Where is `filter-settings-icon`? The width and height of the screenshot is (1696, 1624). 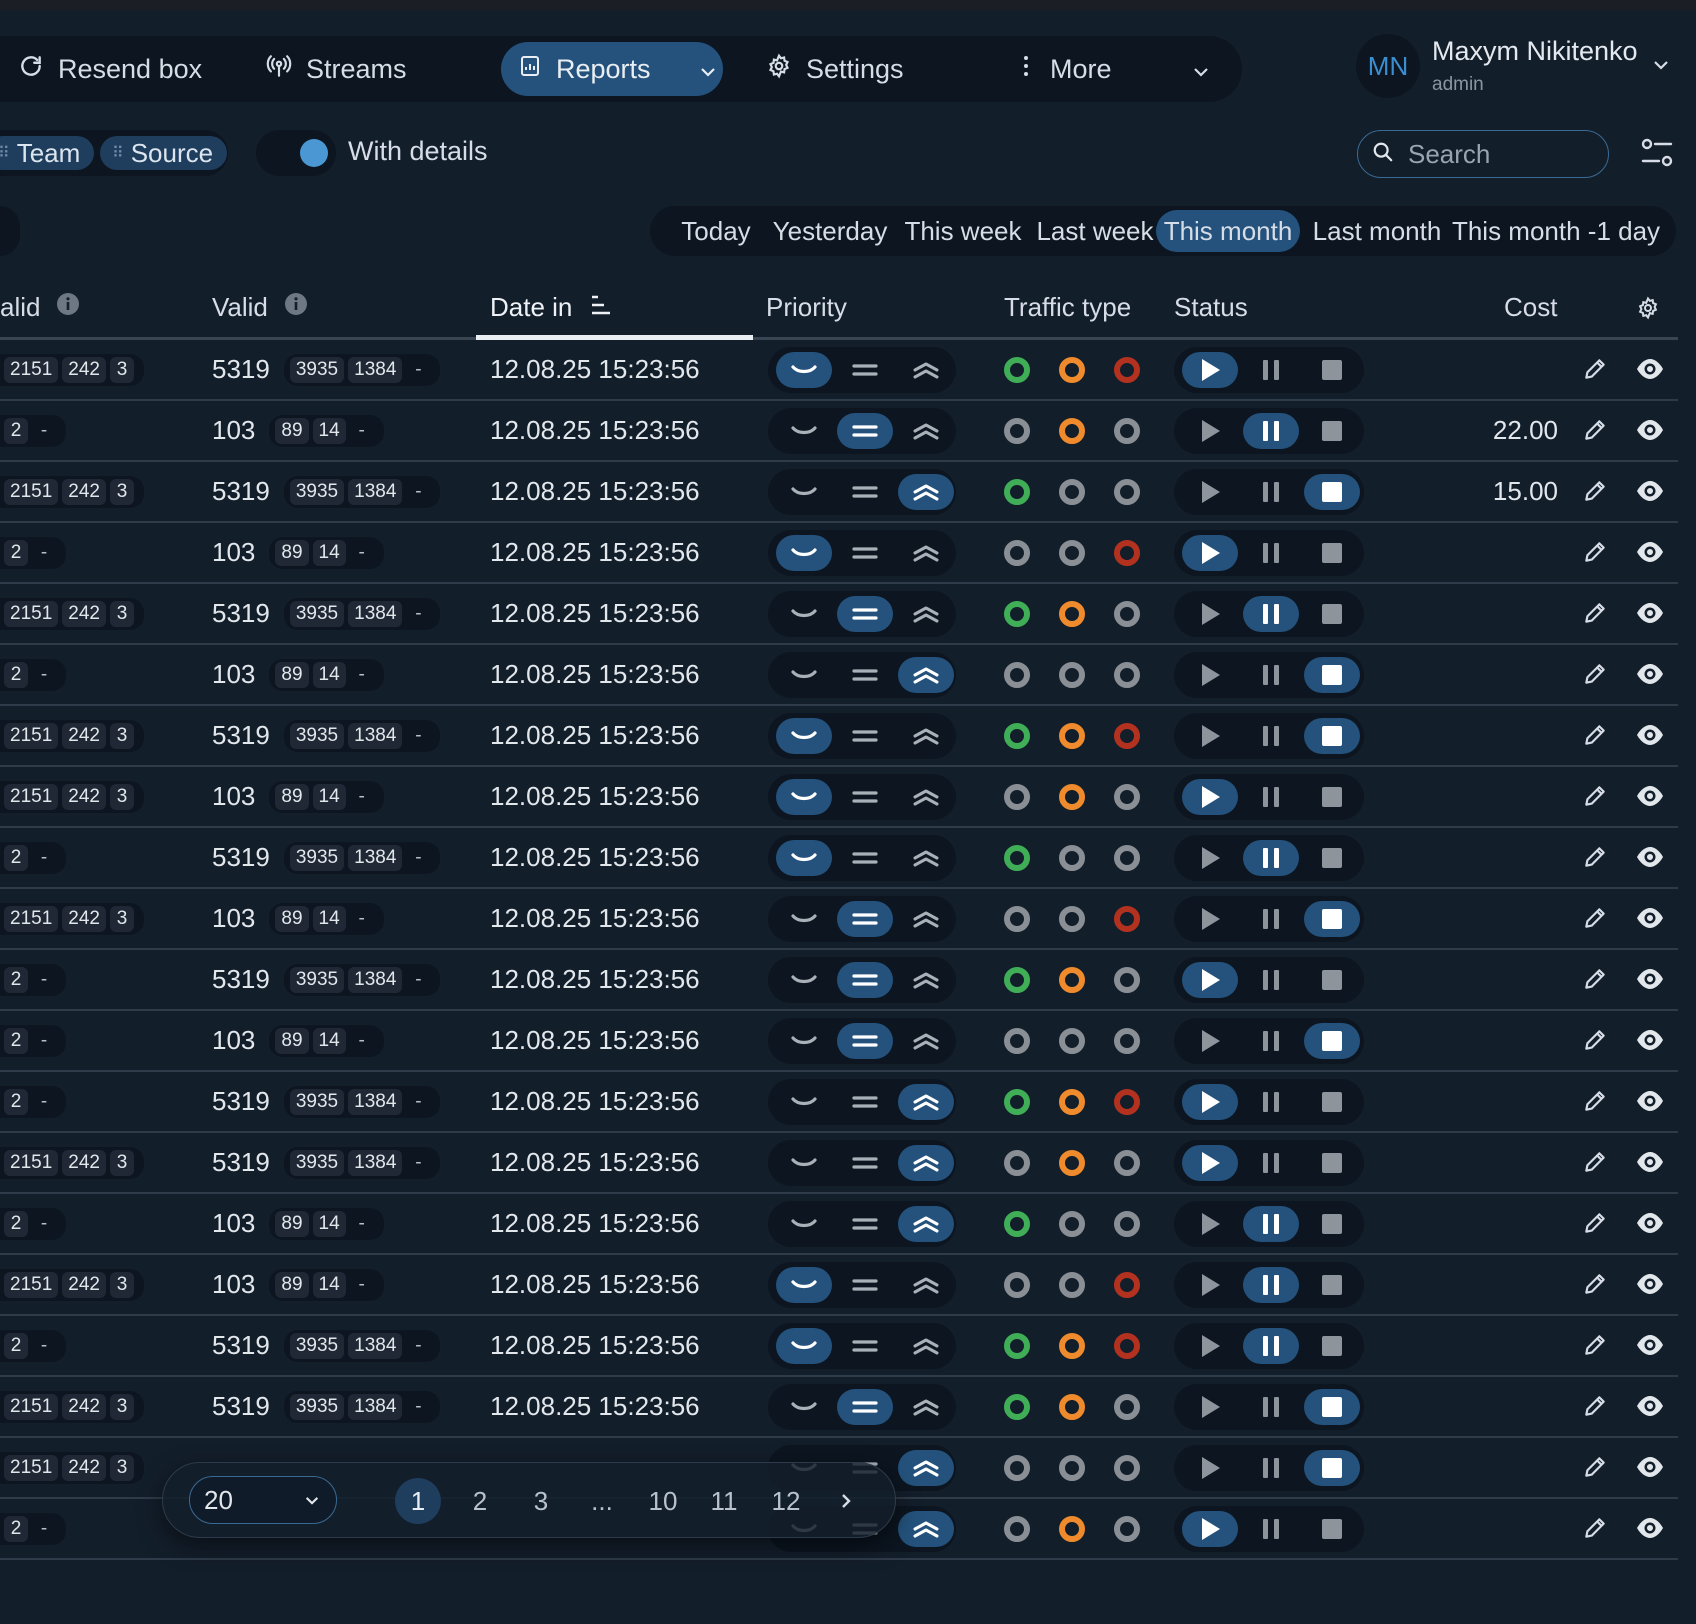 filter-settings-icon is located at coordinates (1657, 155).